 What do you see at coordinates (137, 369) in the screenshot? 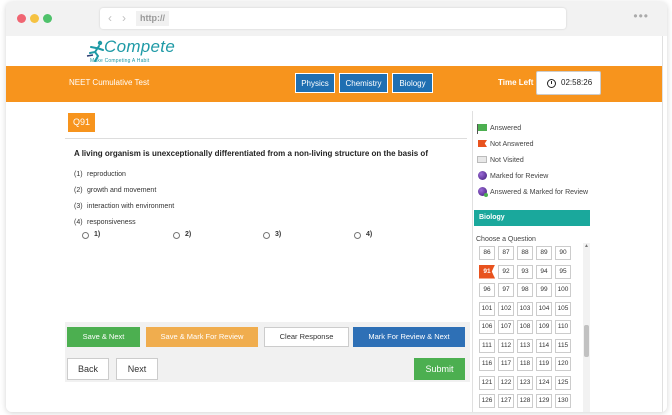
I see `next-button: Next` at bounding box center [137, 369].